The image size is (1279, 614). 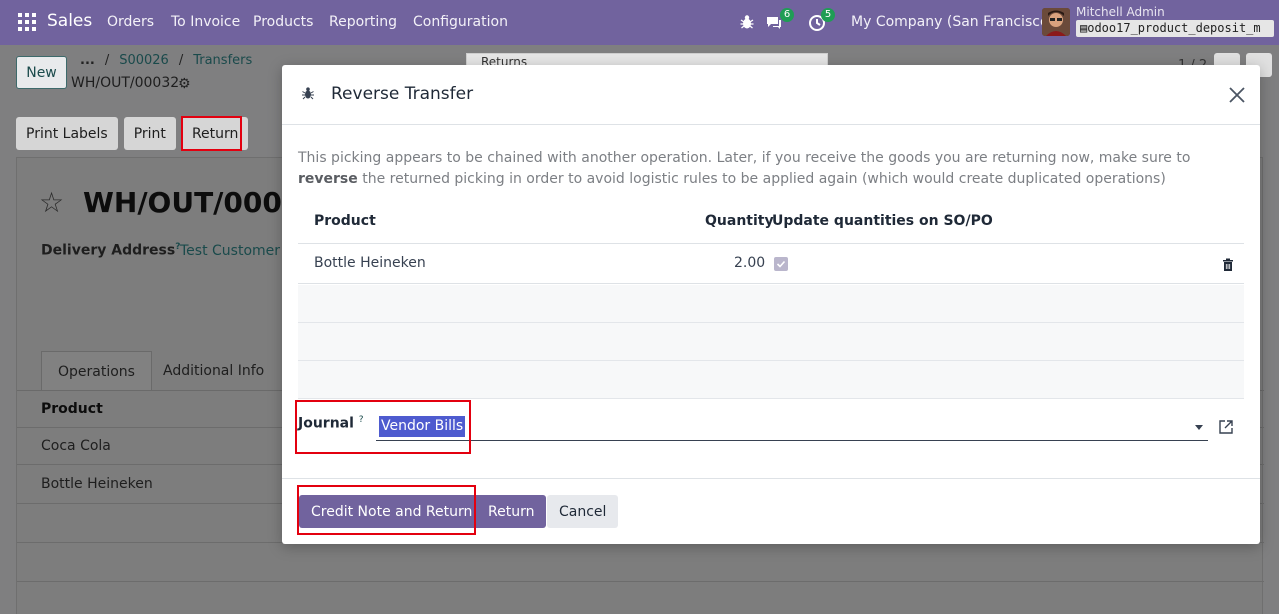 I want to click on lines-header-product: Product, so click(x=72, y=409).